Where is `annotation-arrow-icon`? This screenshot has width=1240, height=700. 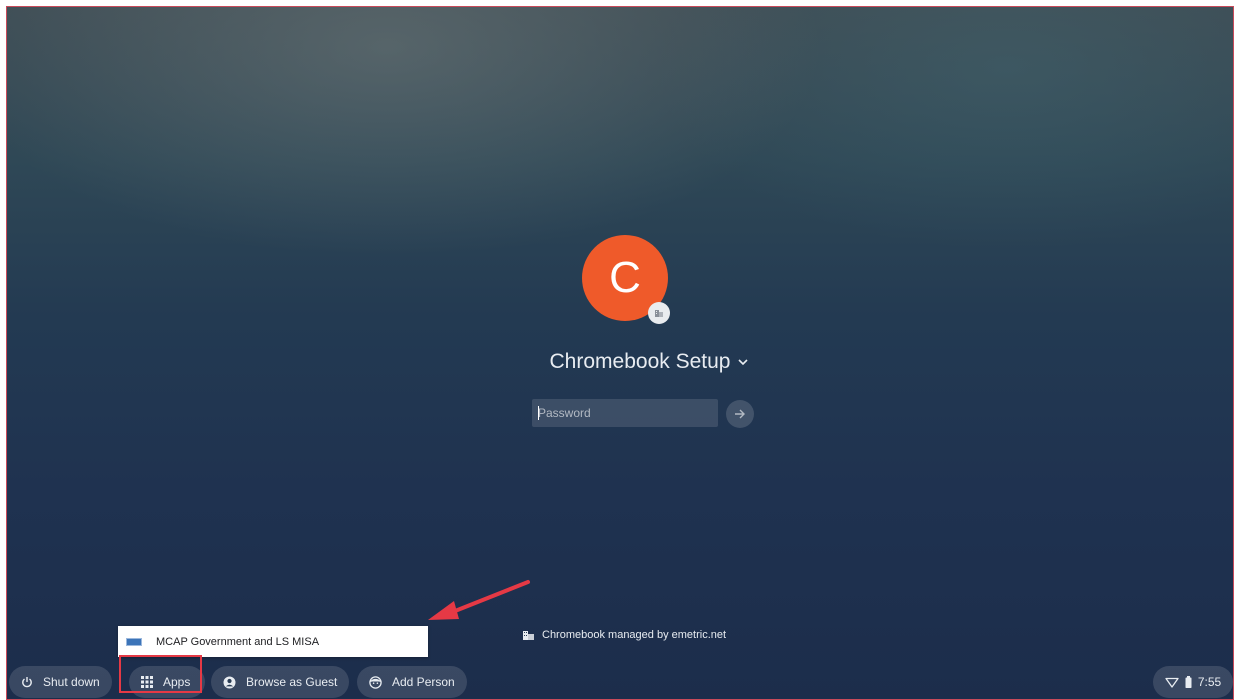 annotation-arrow-icon is located at coordinates (479, 600).